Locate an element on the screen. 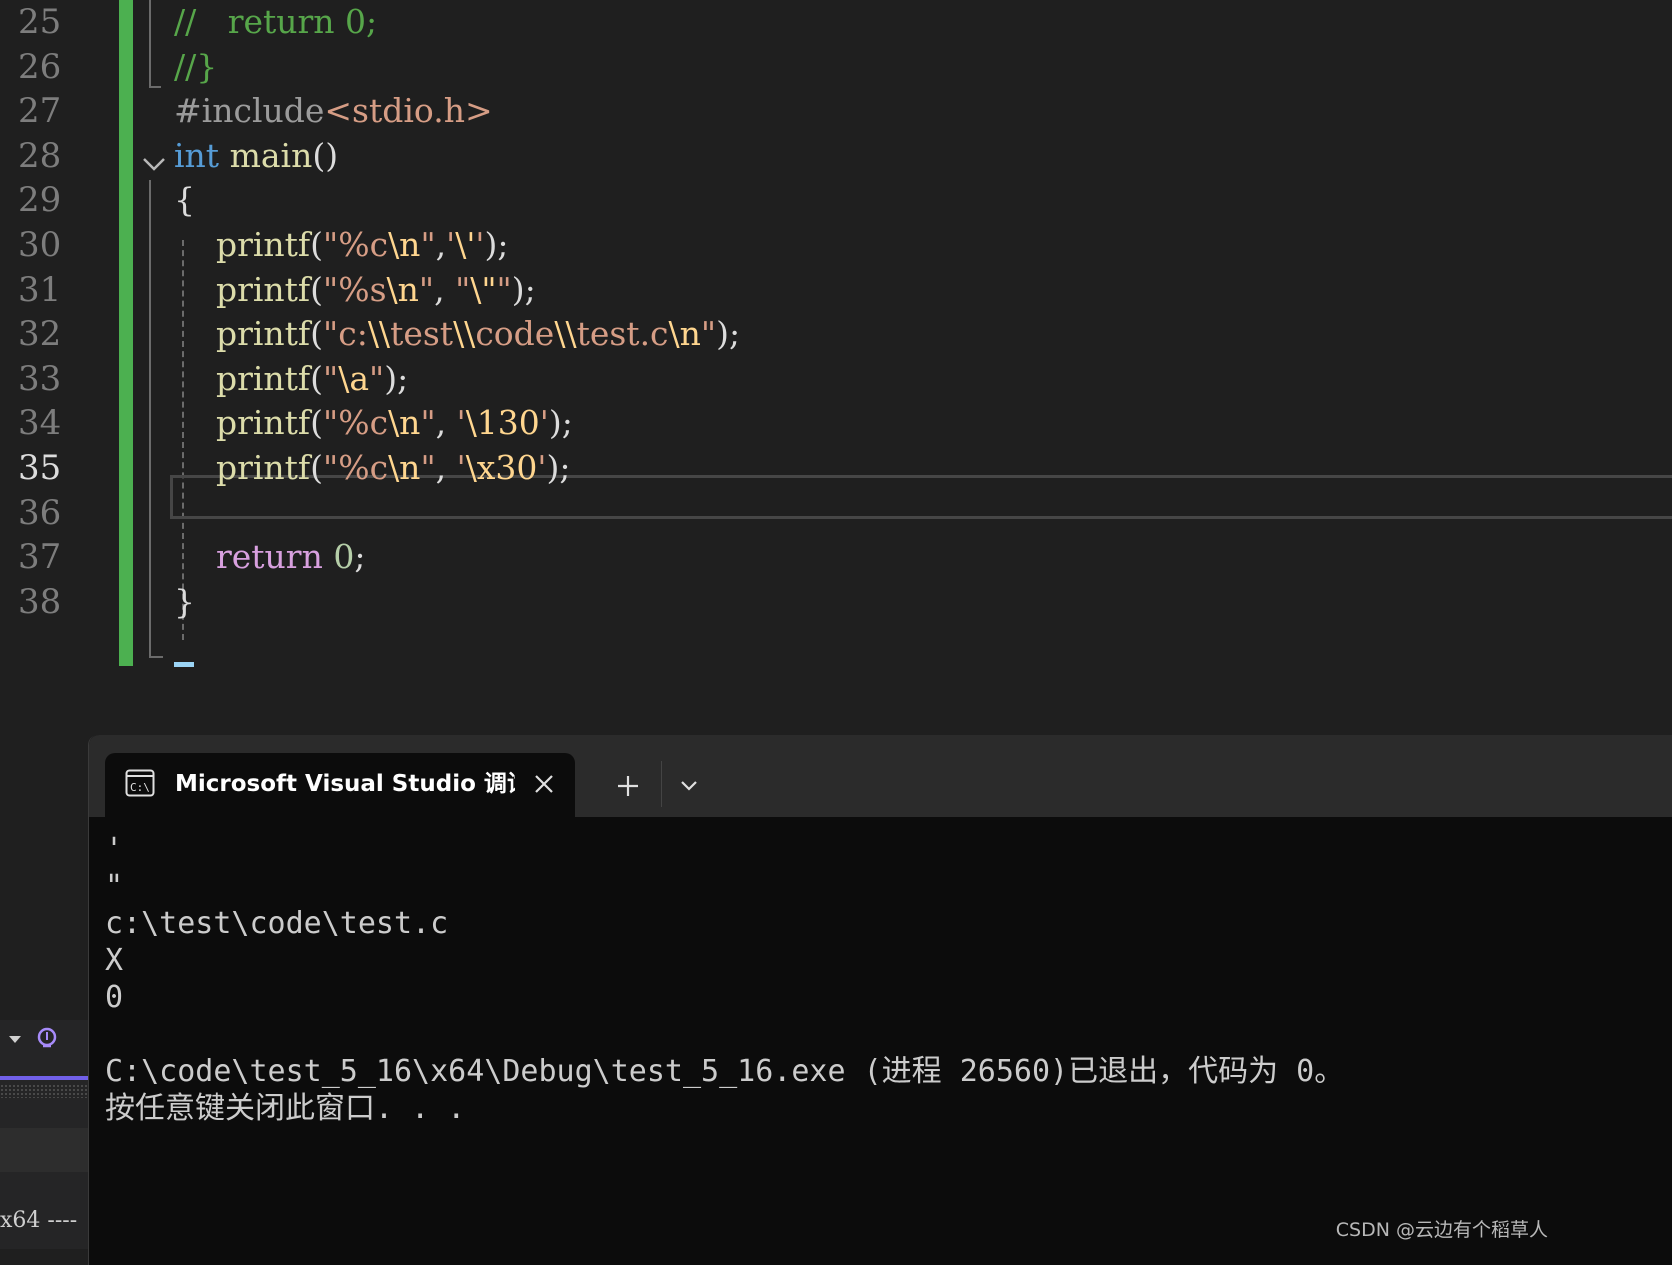  code-line: printf("%s\n", "\""); is located at coordinates (355, 290).